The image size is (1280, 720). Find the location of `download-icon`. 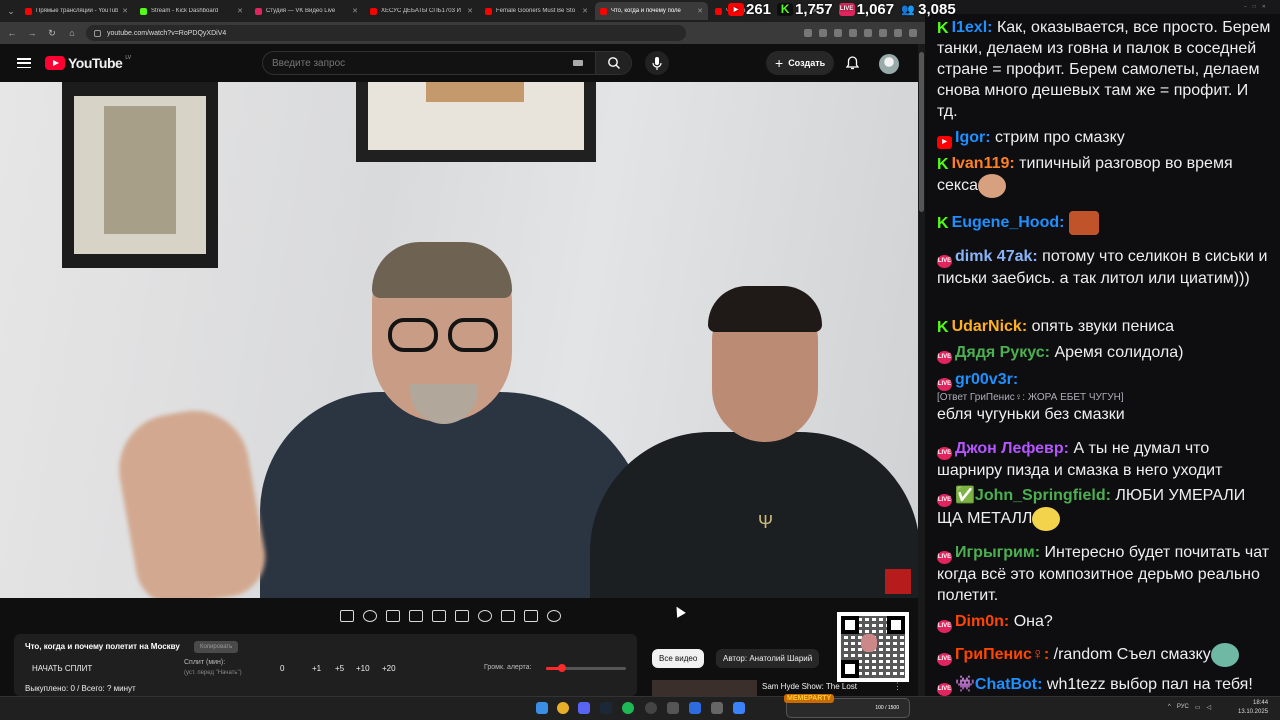

download-icon is located at coordinates (883, 33).